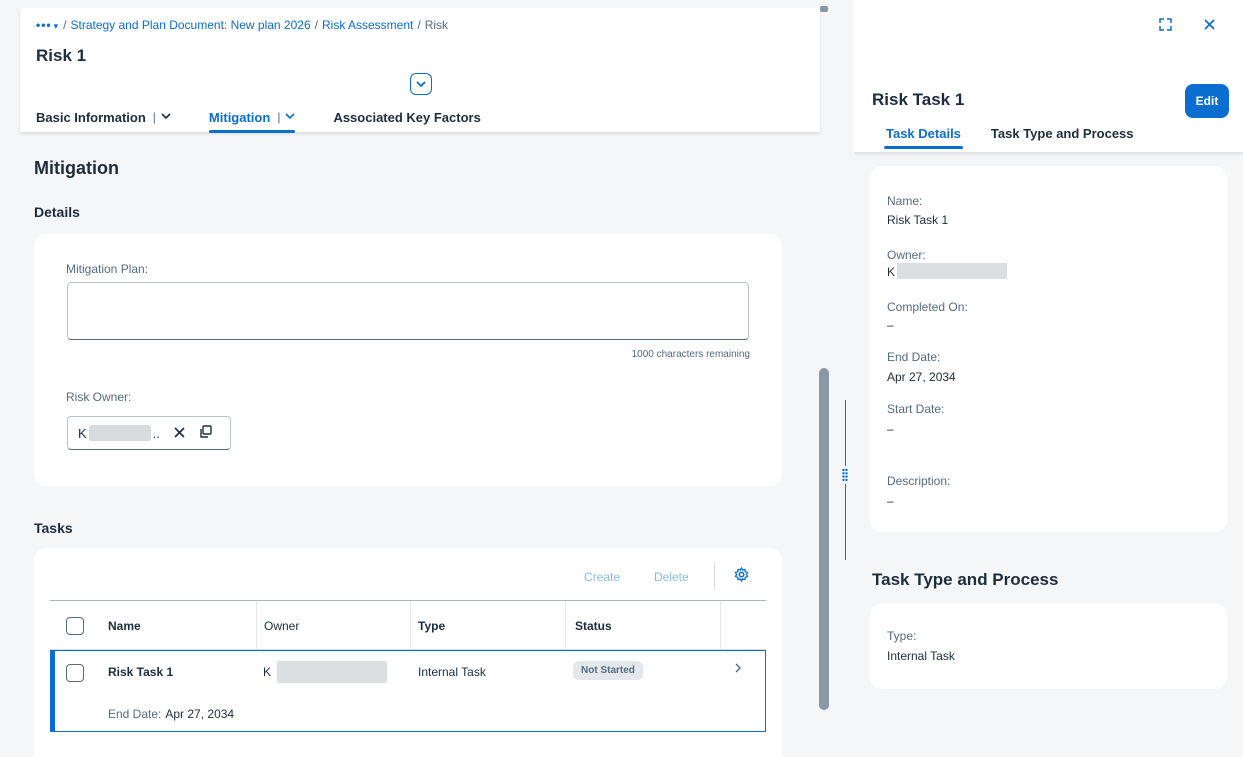 The height and width of the screenshot is (757, 1243). What do you see at coordinates (75, 673) in the screenshot?
I see `row-checkbox` at bounding box center [75, 673].